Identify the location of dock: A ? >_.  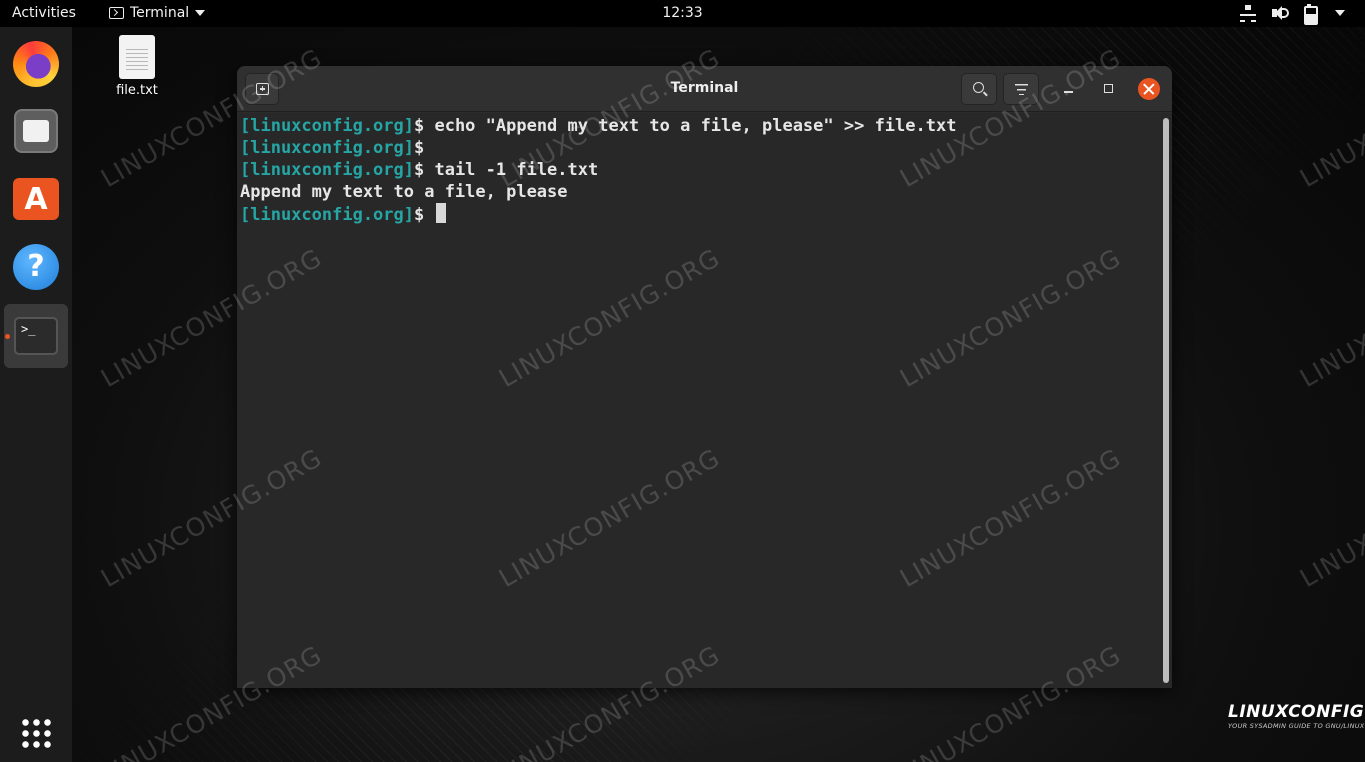
(36, 394).